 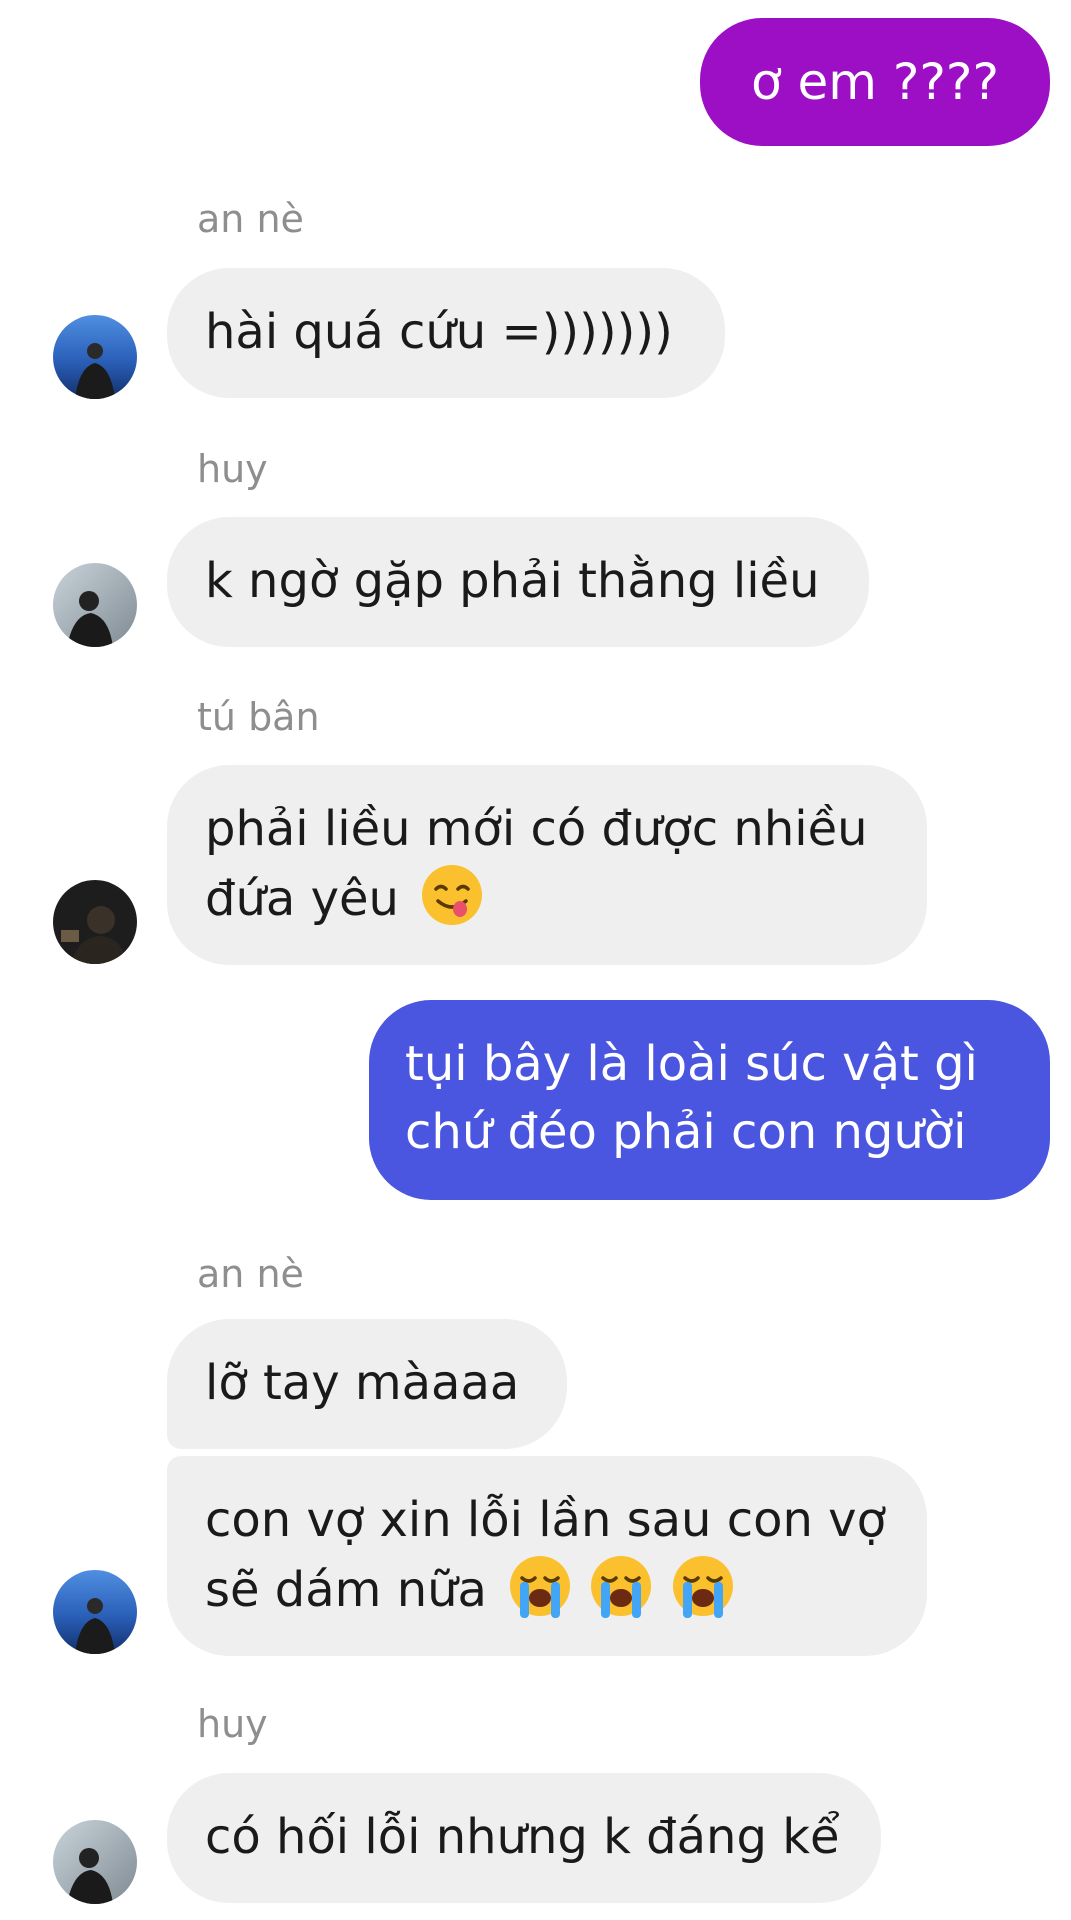 I want to click on outgoing-message-bubble: ơ em ????, so click(x=875, y=82).